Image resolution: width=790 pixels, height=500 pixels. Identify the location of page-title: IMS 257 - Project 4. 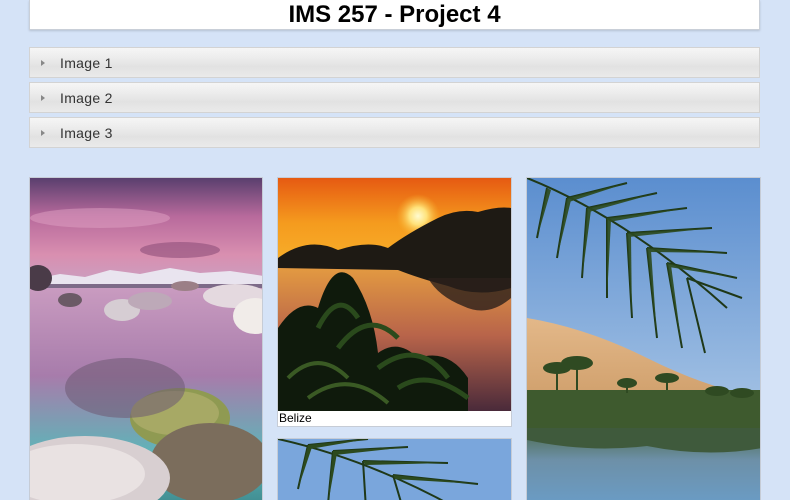
(394, 14).